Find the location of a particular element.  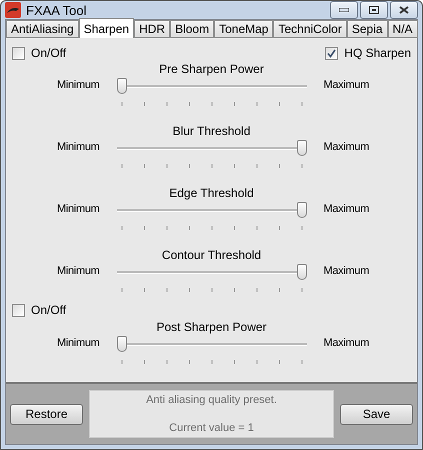

window-title: FXAA Tool is located at coordinates (56, 10).